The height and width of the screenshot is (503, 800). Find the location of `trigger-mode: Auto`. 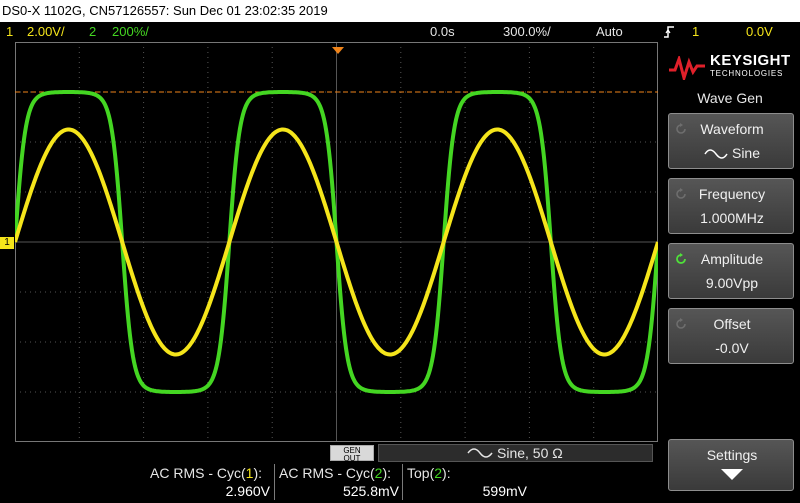

trigger-mode: Auto is located at coordinates (609, 32).